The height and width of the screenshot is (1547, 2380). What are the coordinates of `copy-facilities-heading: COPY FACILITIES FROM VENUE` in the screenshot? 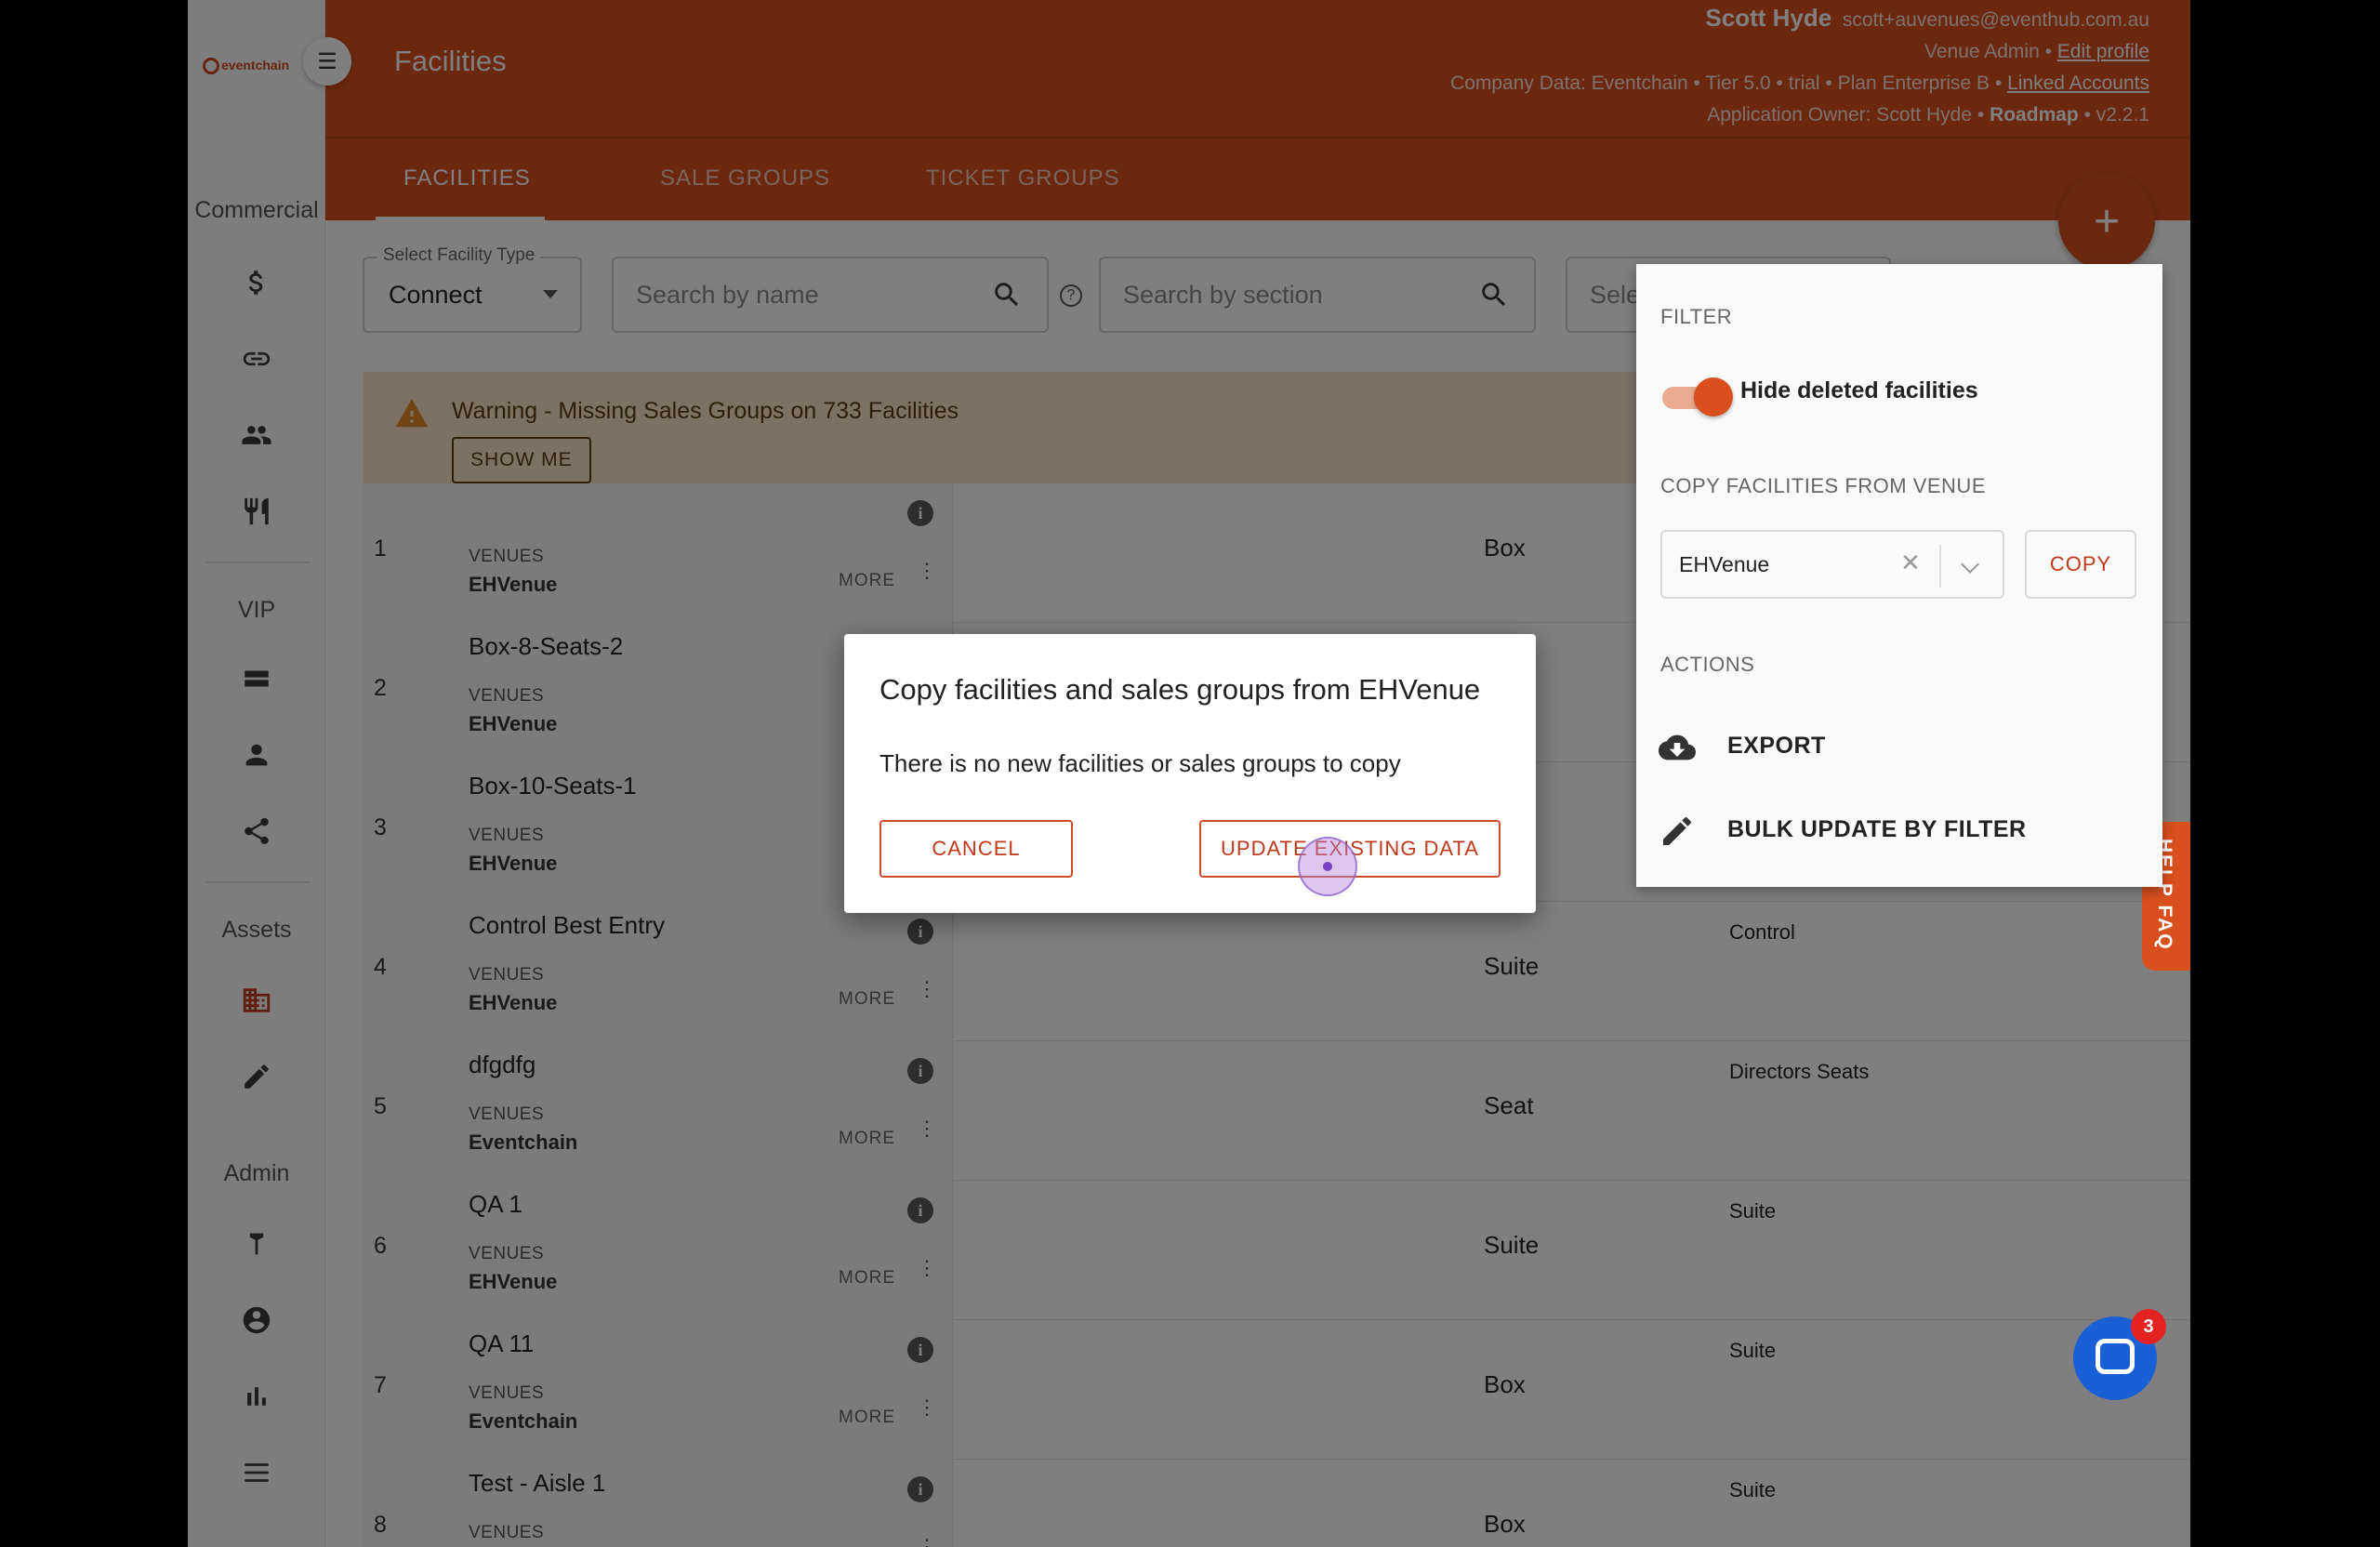 It's located at (1823, 485).